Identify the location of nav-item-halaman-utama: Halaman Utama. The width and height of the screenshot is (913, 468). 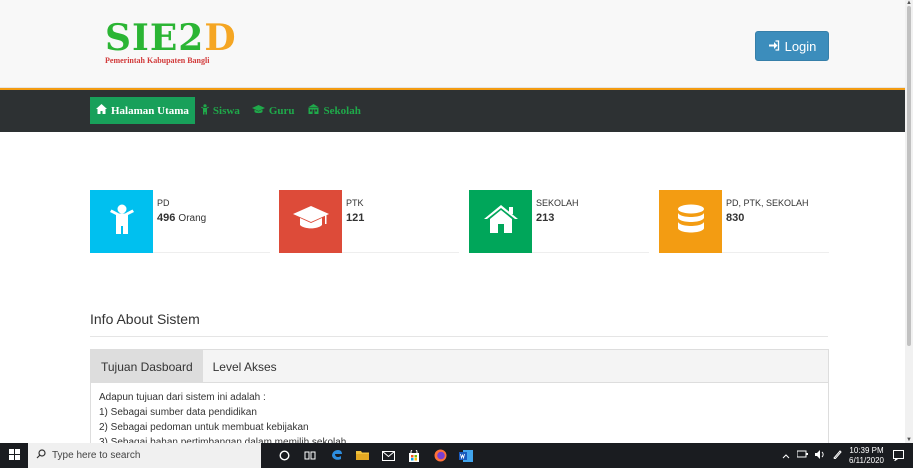
(142, 110).